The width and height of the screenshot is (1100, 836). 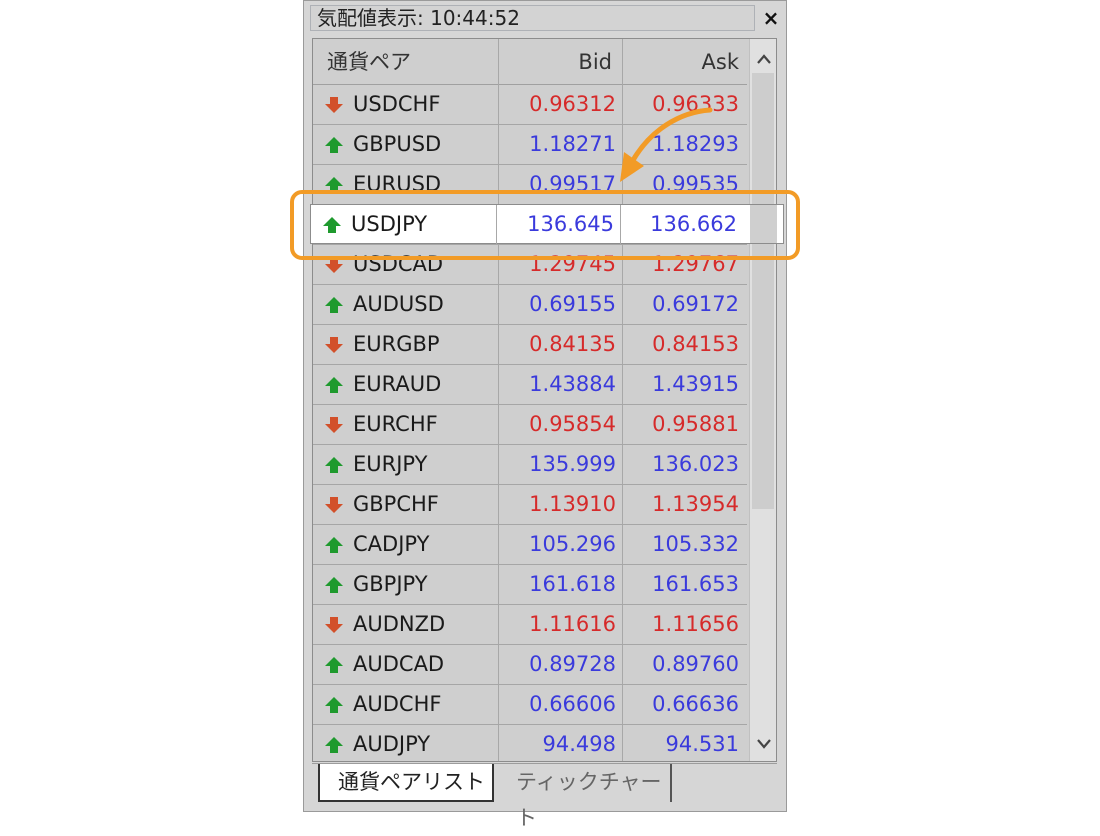 What do you see at coordinates (561, 704) in the screenshot?
I see `bid-price: 0.66606` at bounding box center [561, 704].